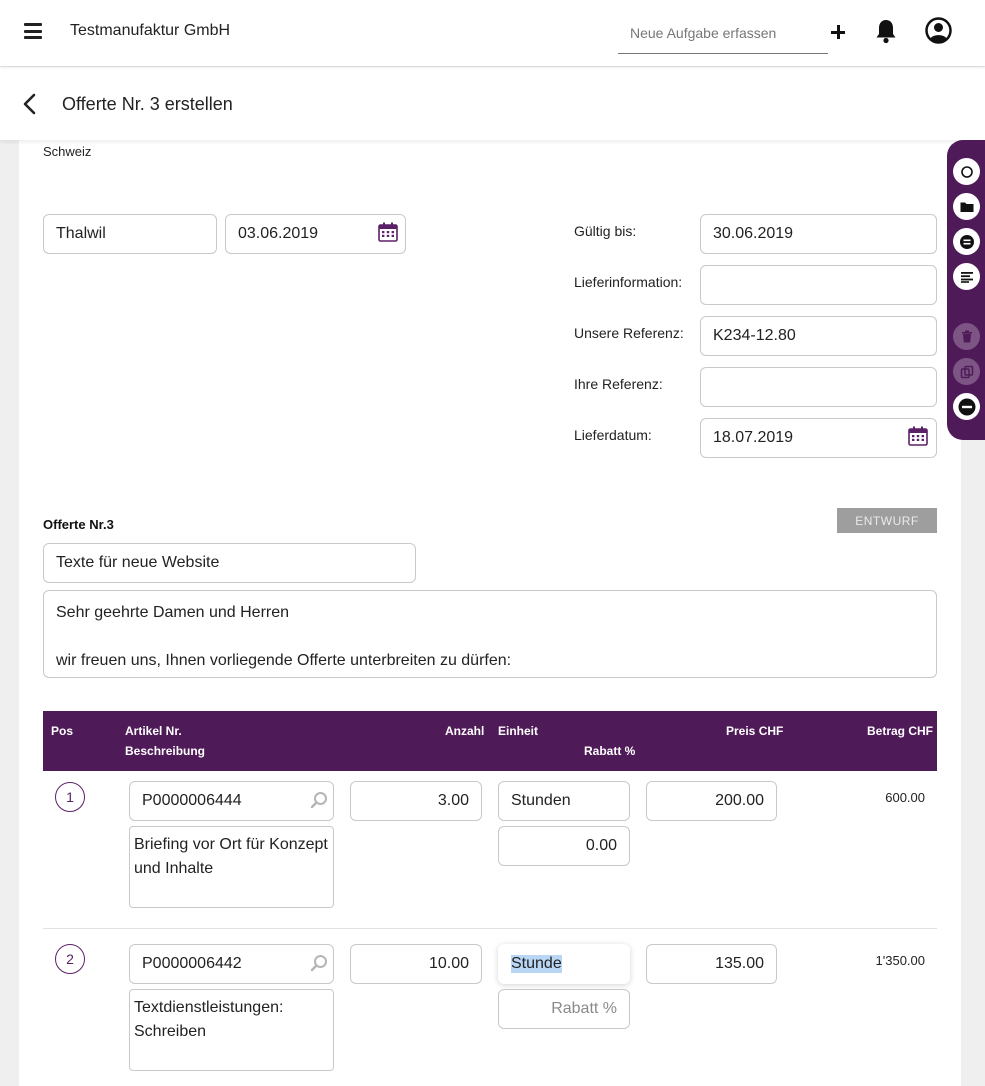 This screenshot has width=985, height=1086. I want to click on description-line-1: Textdienstleistungen:, so click(209, 1007).